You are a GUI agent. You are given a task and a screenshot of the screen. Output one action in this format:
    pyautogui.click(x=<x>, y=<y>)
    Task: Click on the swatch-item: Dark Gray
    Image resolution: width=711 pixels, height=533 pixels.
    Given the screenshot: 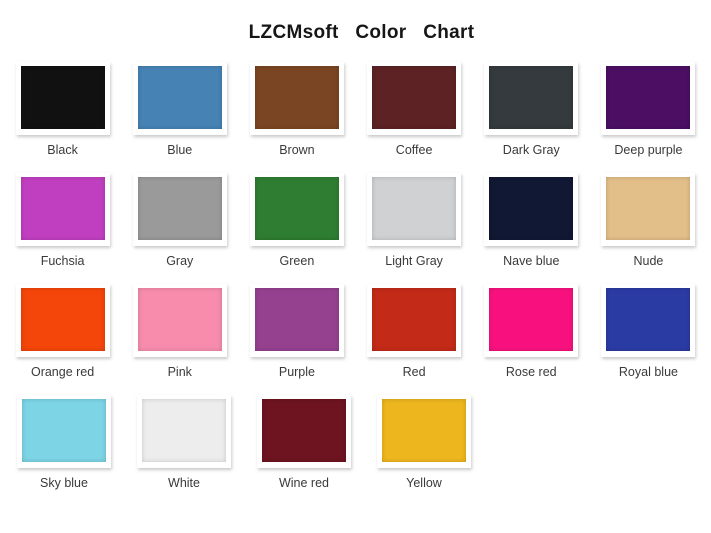 What is the action you would take?
    pyautogui.click(x=531, y=109)
    